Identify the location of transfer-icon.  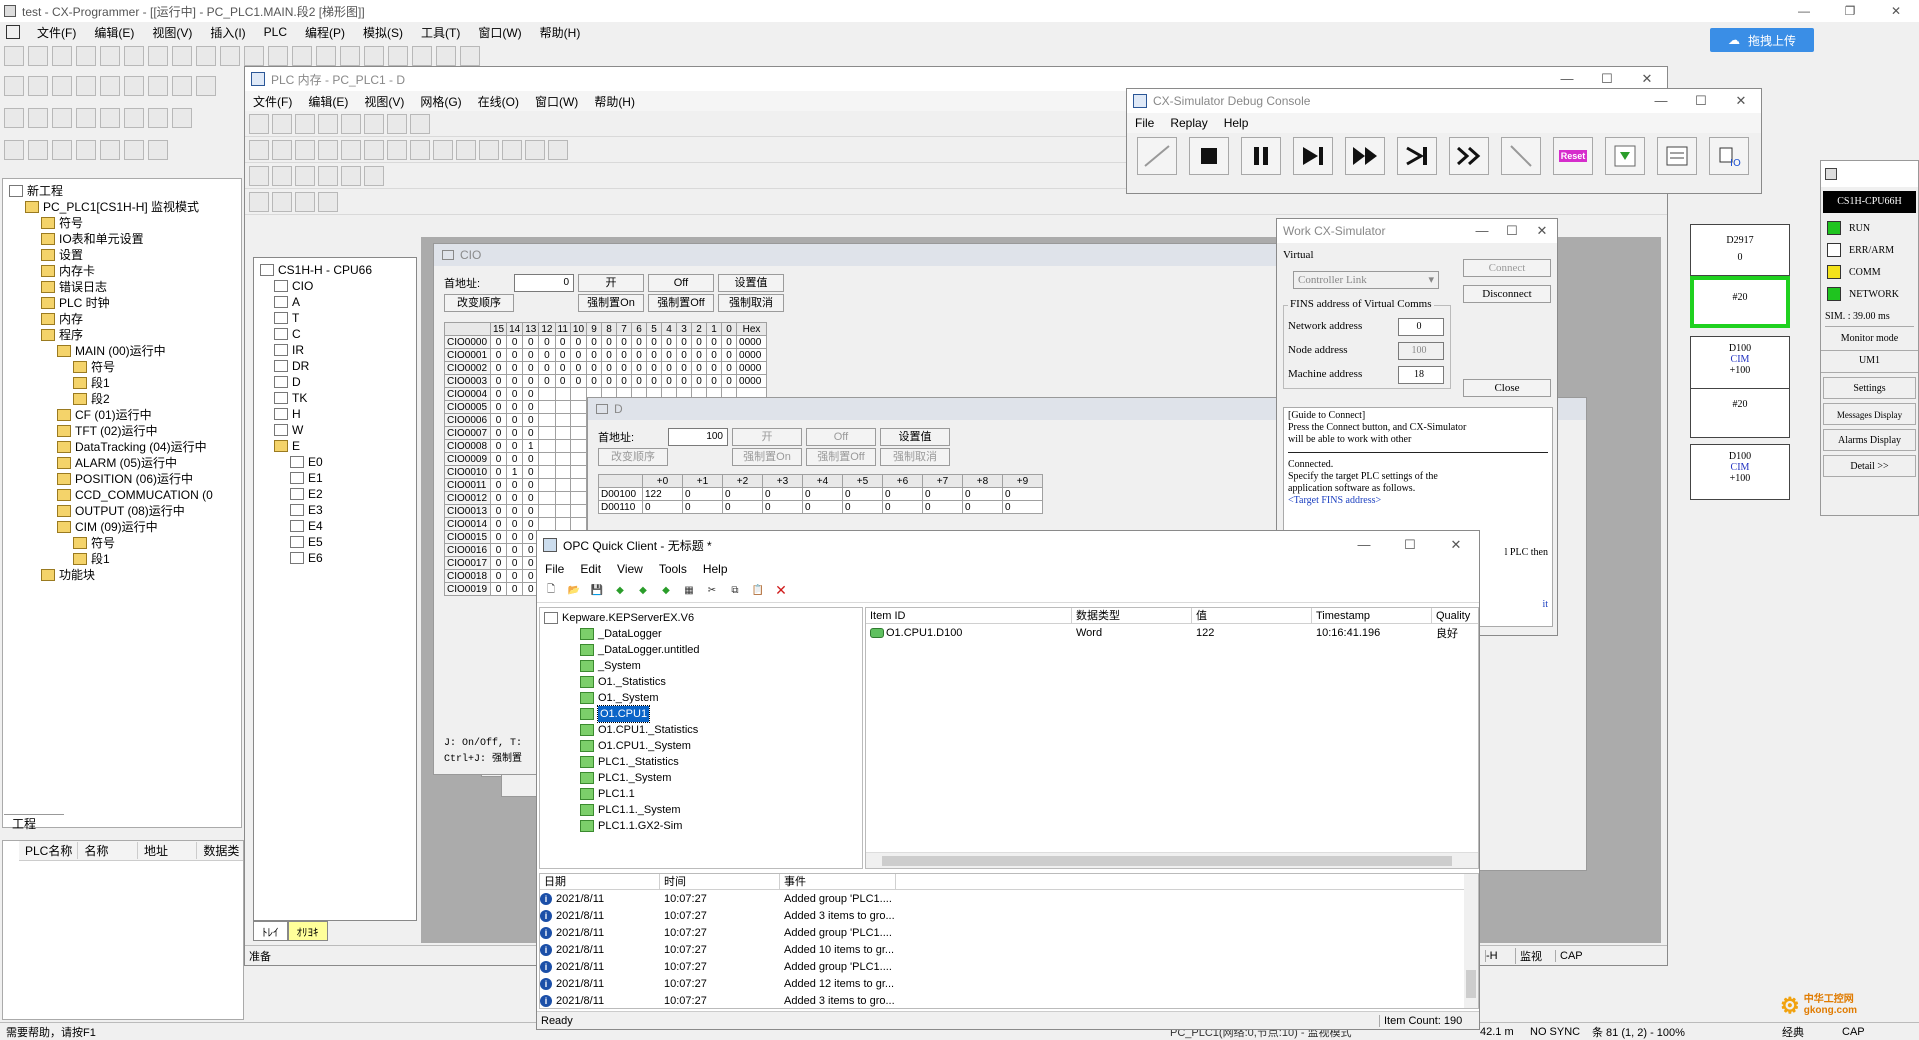
(398, 56).